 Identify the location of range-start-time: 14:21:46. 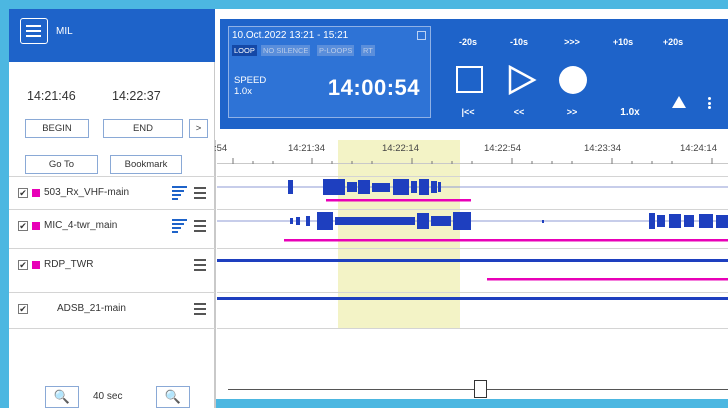
(51, 96).